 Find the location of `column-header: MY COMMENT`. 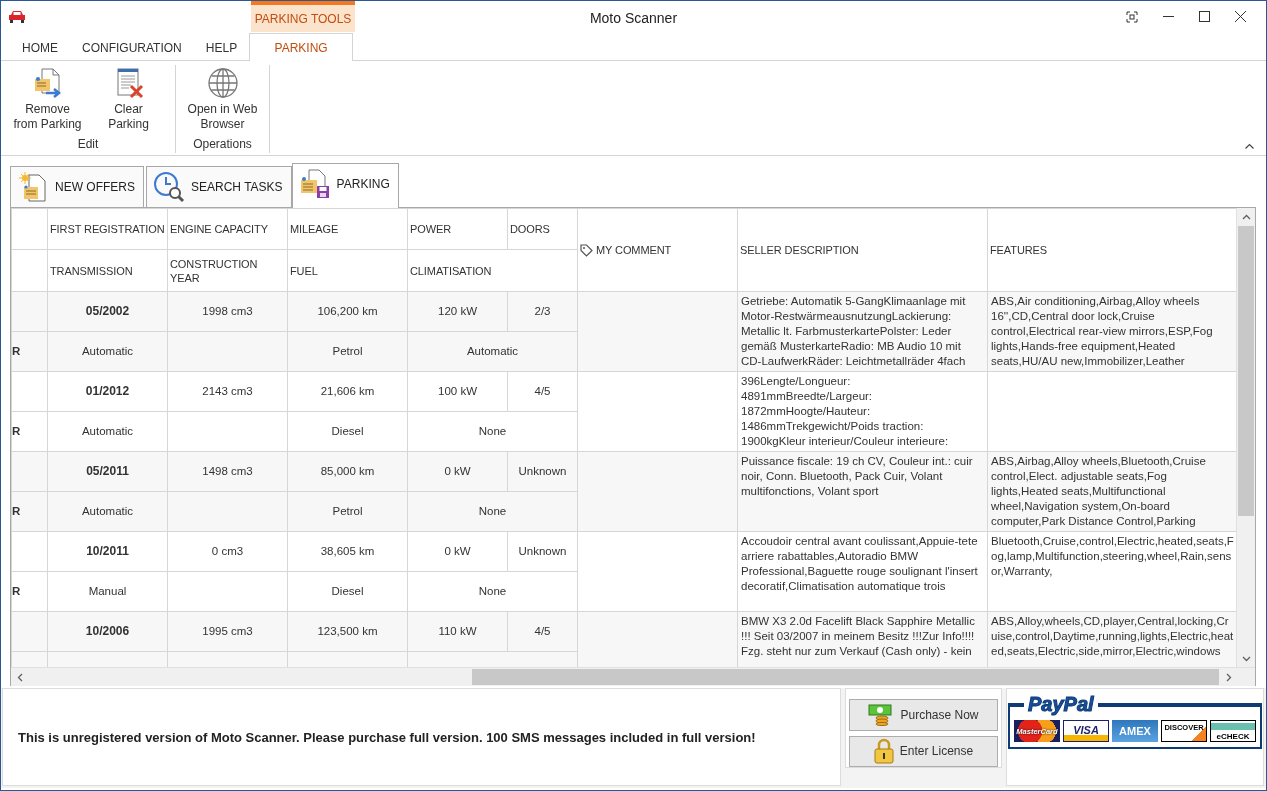

column-header: MY COMMENT is located at coordinates (657, 250).